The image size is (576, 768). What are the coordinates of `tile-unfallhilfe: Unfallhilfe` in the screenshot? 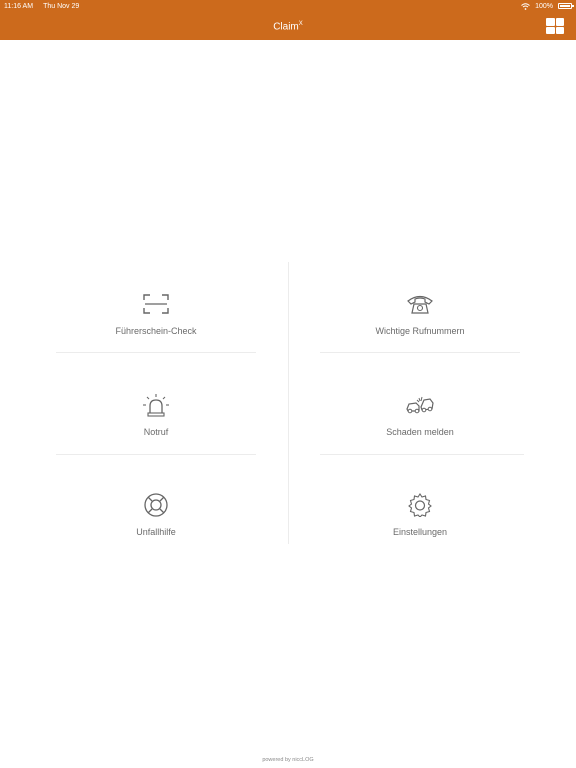 It's located at (156, 533).